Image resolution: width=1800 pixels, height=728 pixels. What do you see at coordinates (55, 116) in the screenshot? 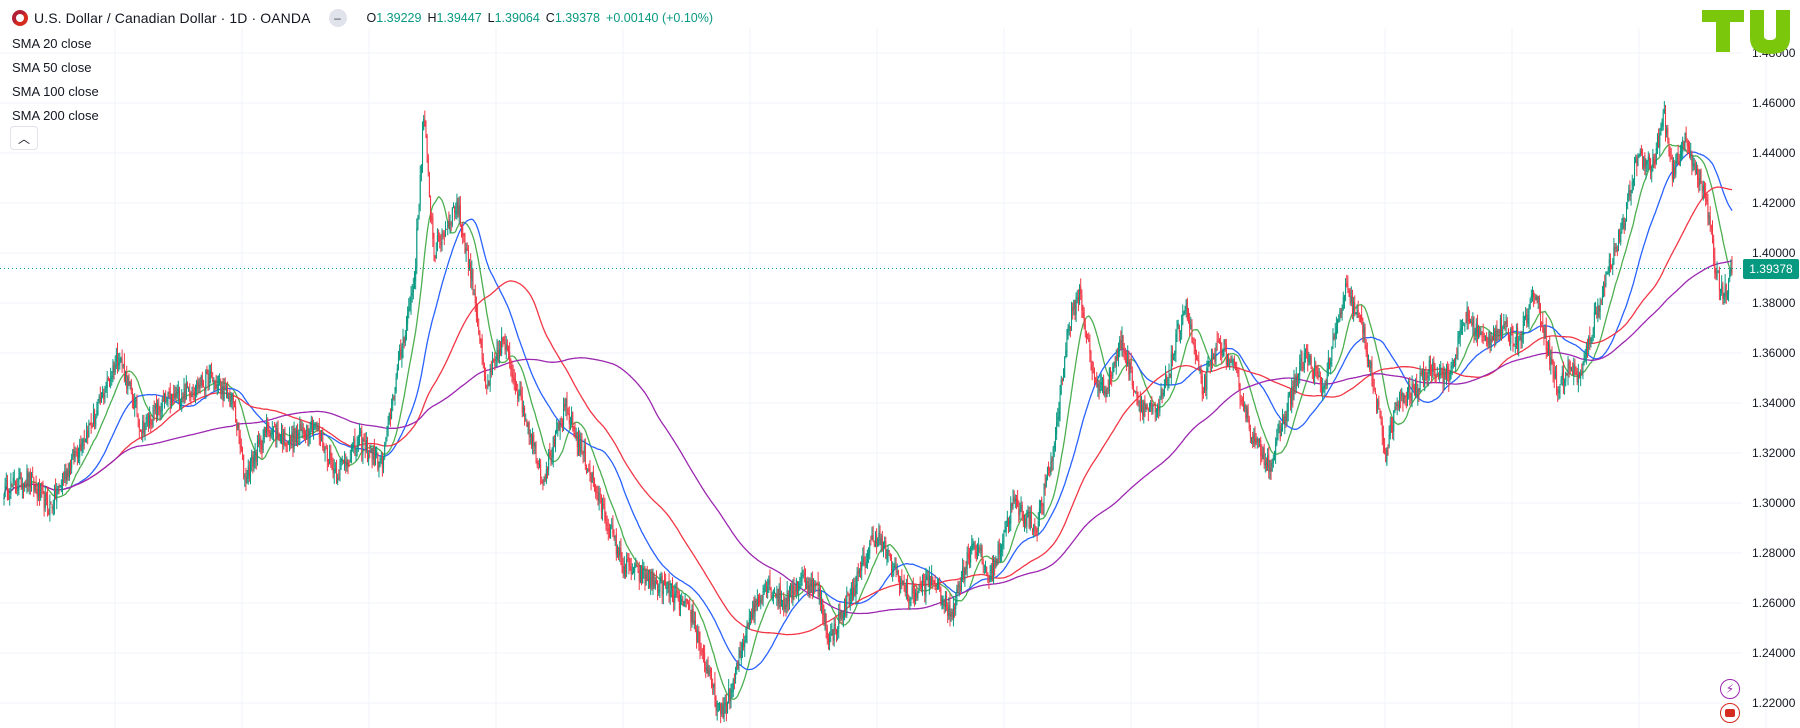
I see `legend-sma-200: SMA 200 close` at bounding box center [55, 116].